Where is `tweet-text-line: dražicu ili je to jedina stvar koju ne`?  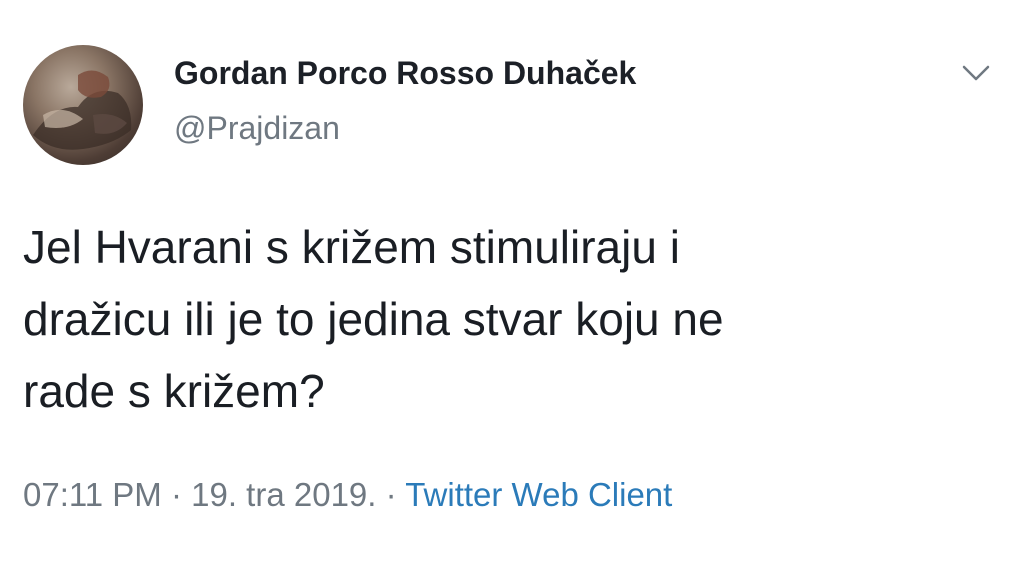
tweet-text-line: dražicu ili je to jedina stvar koju ne is located at coordinates (373, 319).